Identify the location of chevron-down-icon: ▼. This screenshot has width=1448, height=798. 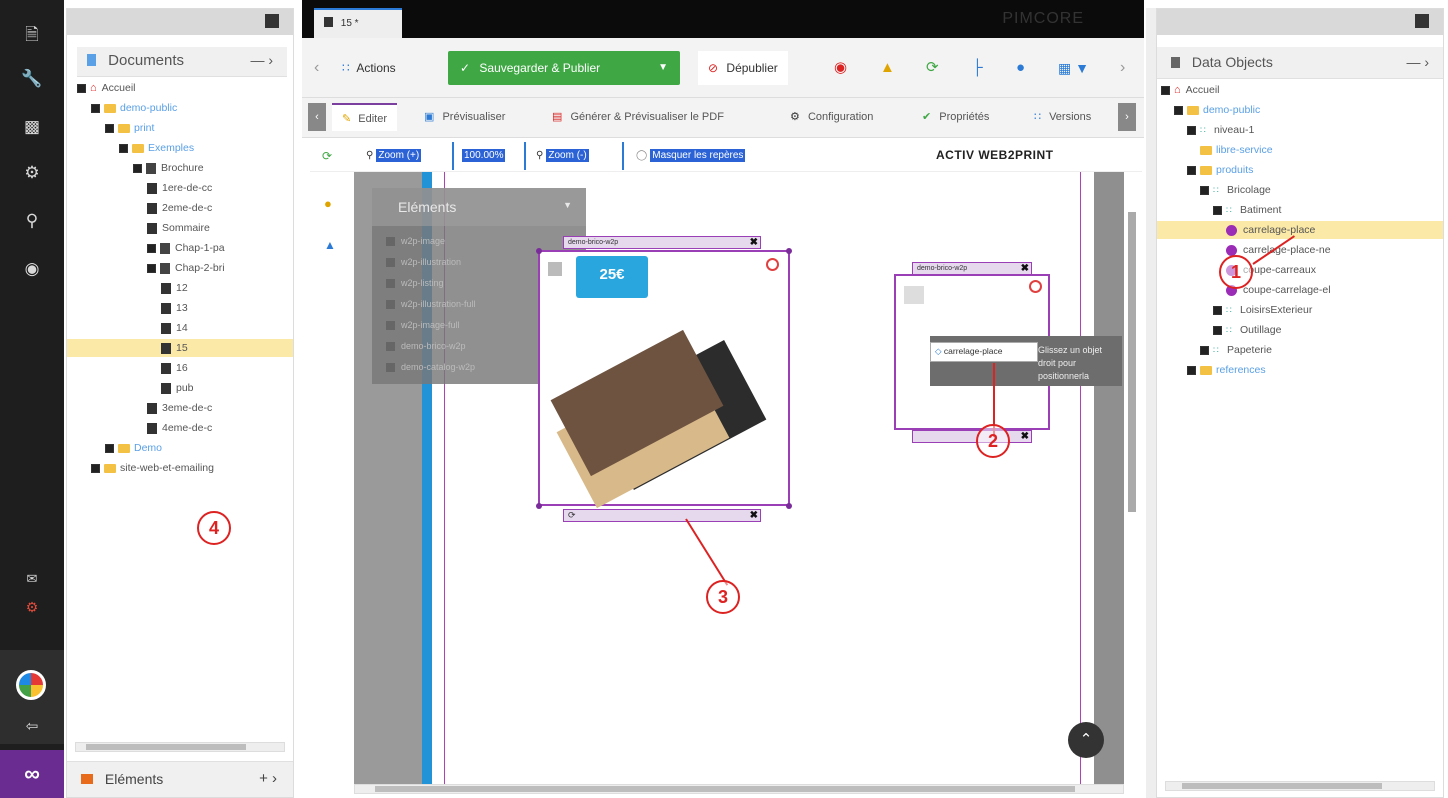
(567, 205).